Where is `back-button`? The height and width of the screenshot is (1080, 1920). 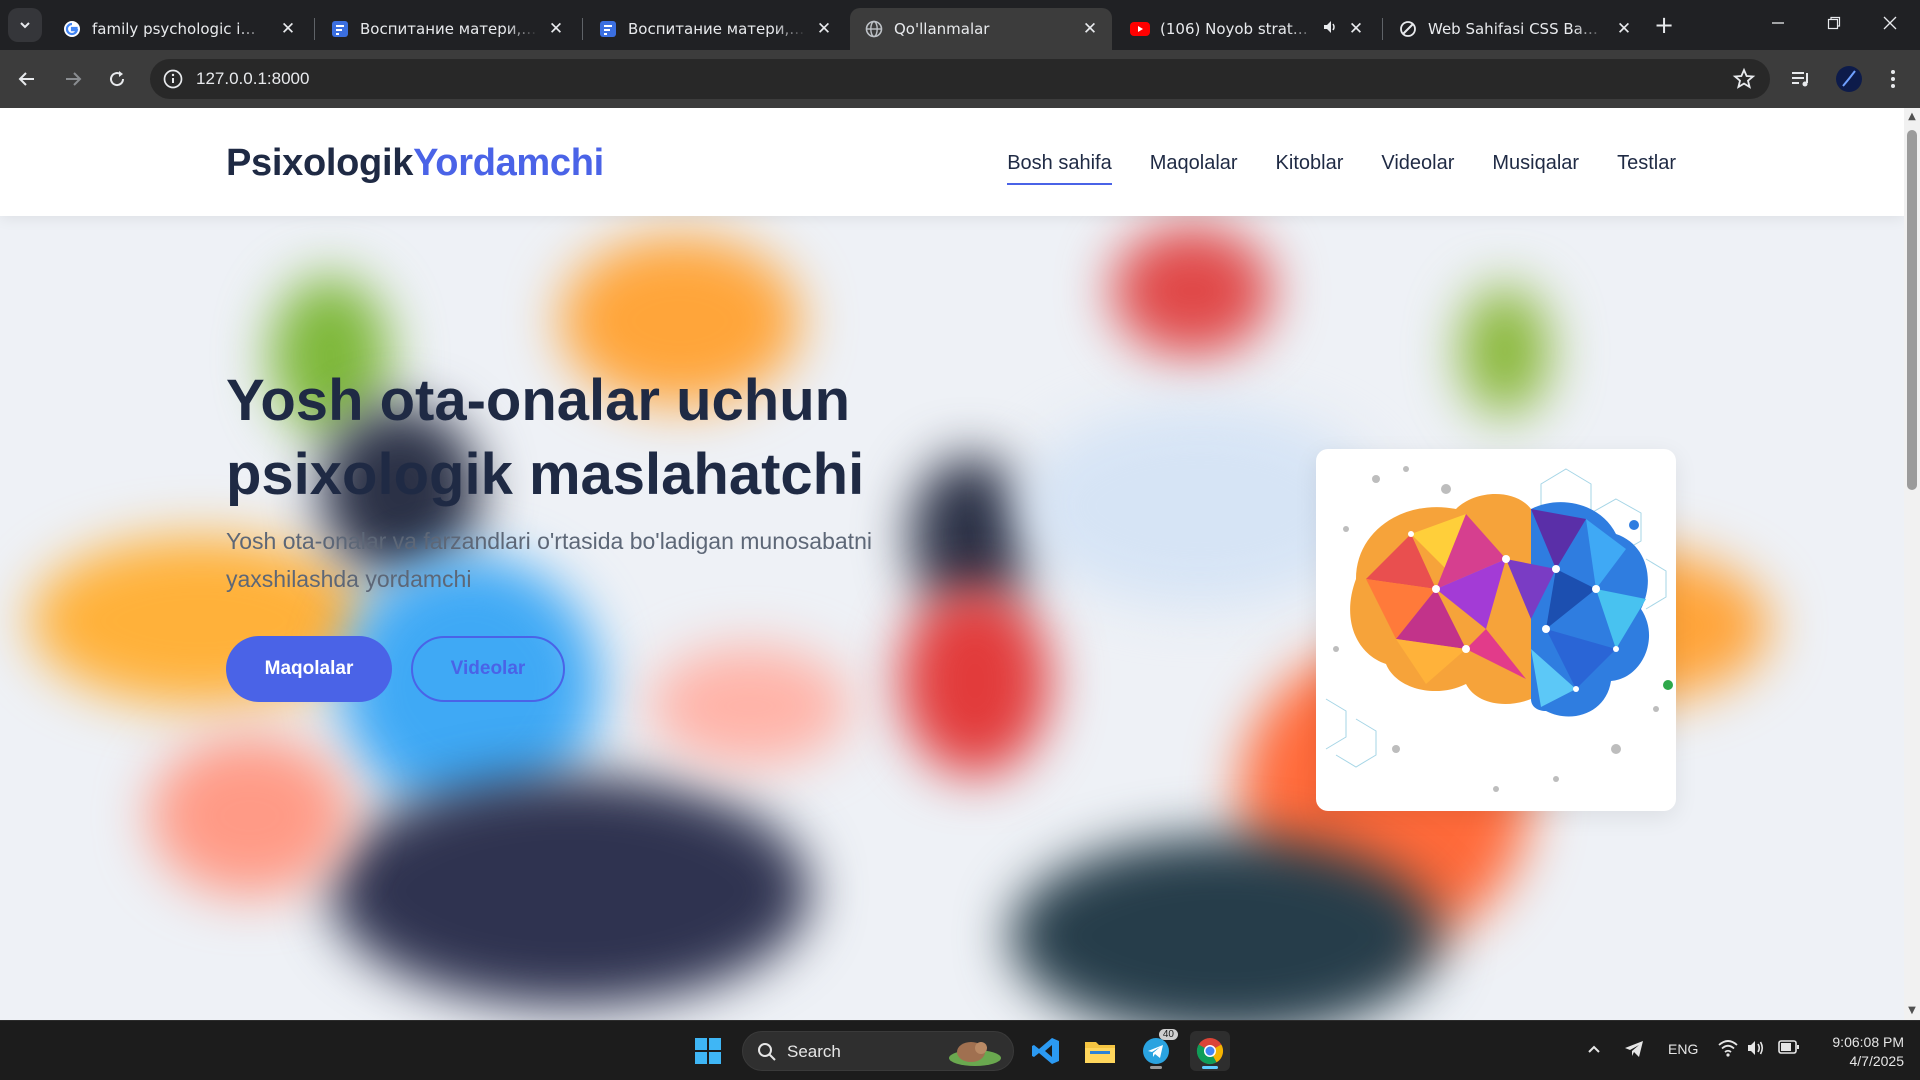 back-button is located at coordinates (27, 79).